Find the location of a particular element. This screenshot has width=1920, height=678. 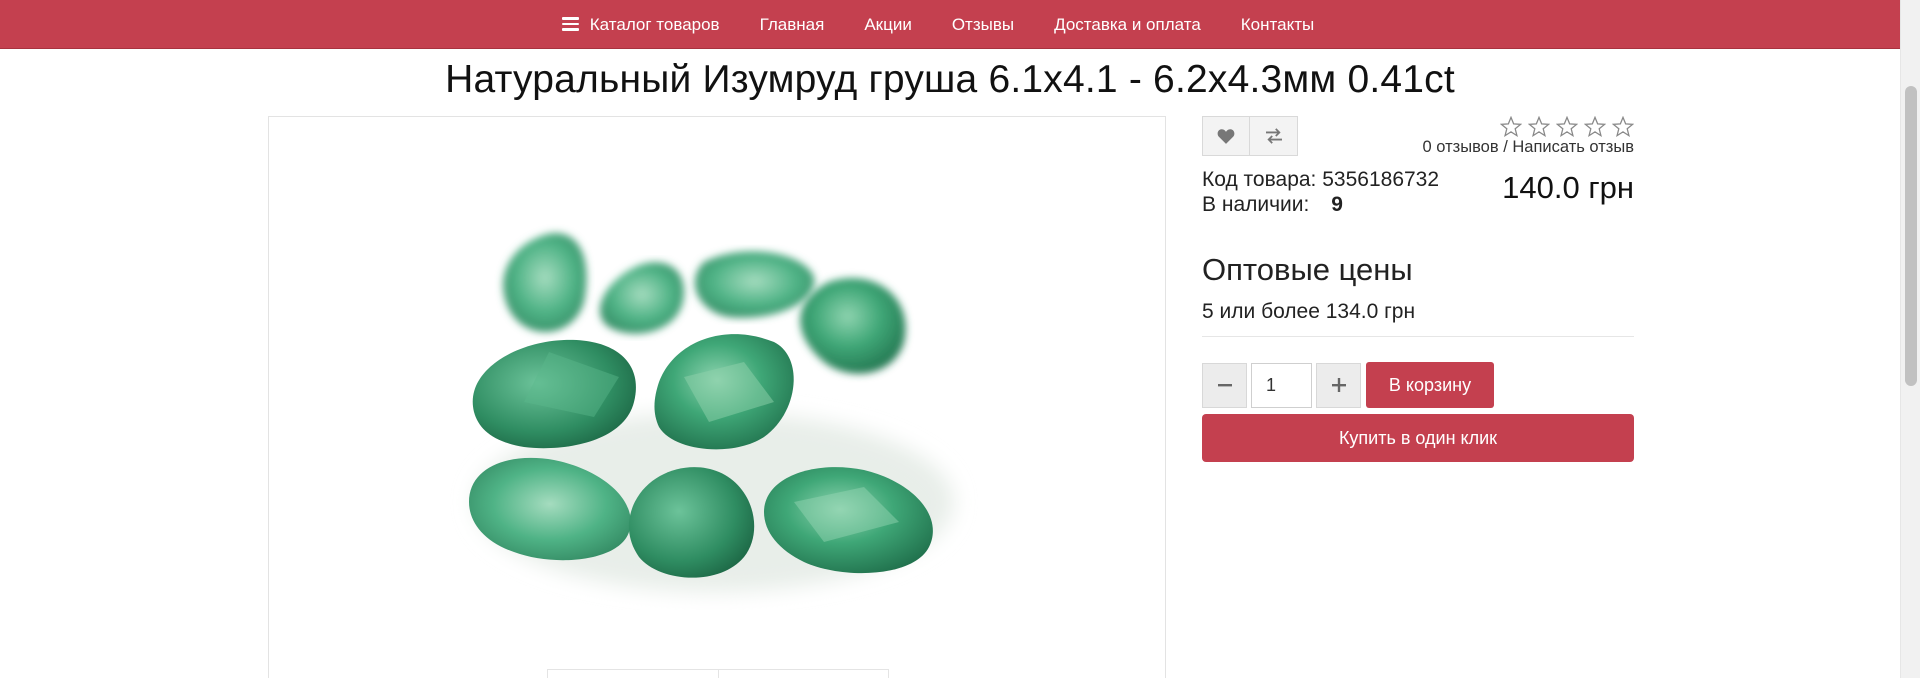

nav-item-reviews: Отзывы is located at coordinates (983, 24).